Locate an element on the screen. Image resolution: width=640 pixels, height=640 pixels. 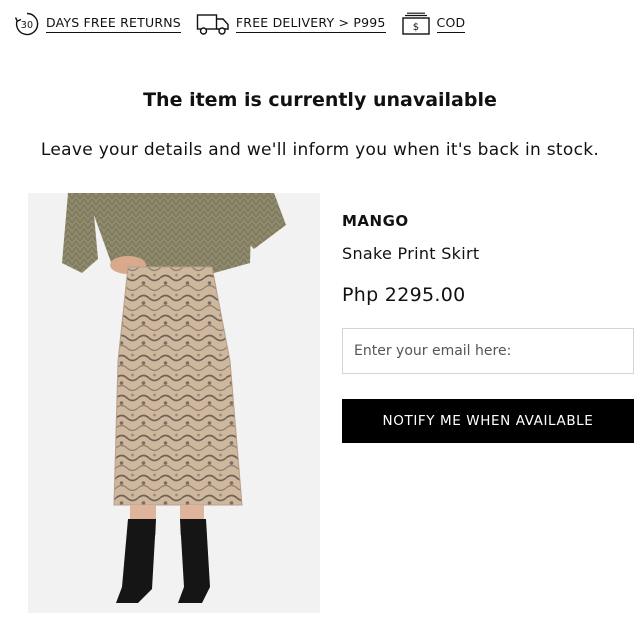
delivery-perk: FREE DELIVERY > P995 is located at coordinates (291, 24).